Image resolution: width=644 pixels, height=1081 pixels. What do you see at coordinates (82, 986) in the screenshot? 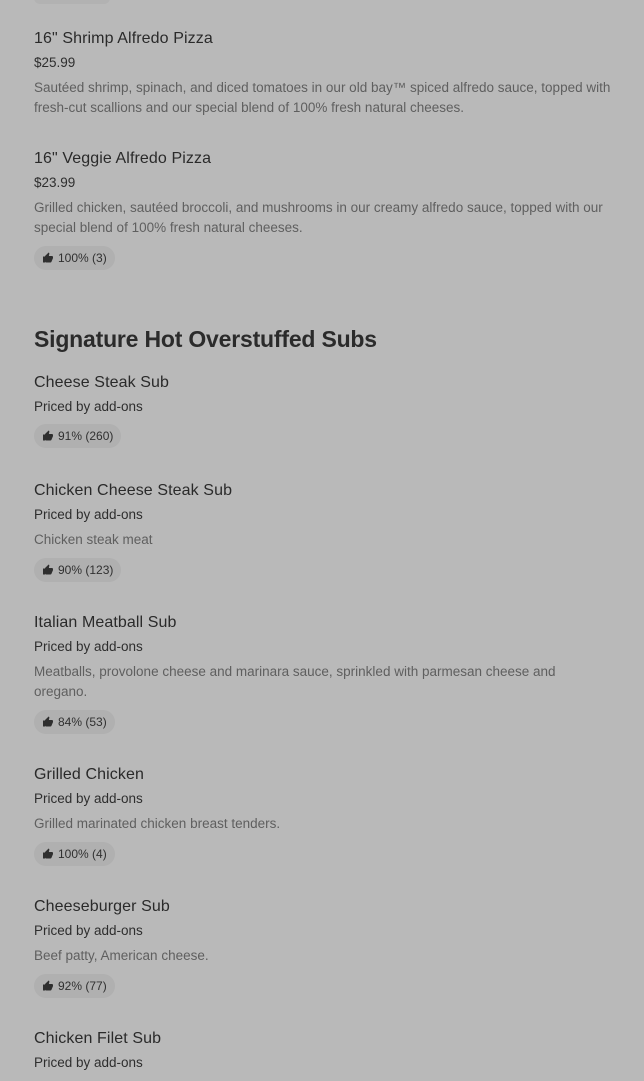
I see `rating-text: 92% (77)` at bounding box center [82, 986].